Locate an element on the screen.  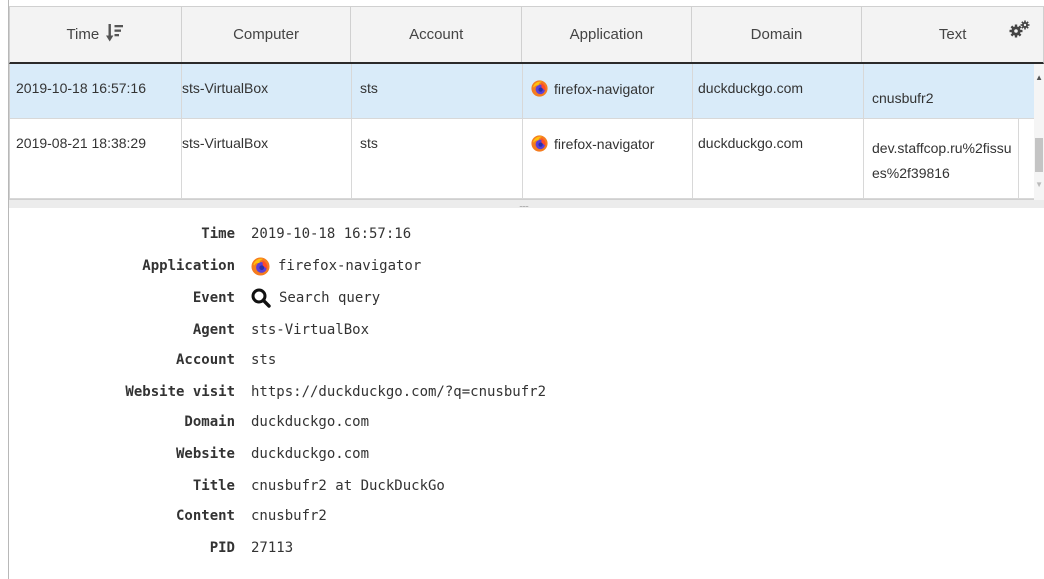
detail-row-title: Title cnusbufr2 at DuckDuckGo is located at coordinates (526, 486).